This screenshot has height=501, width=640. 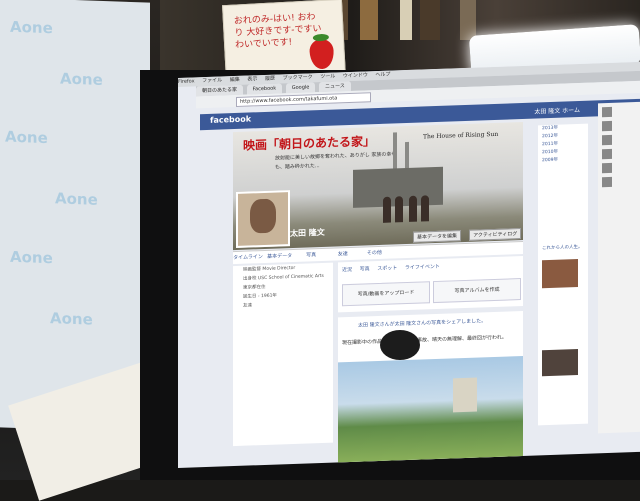 I want to click on composer-tab: ライフイベント, so click(x=422, y=267).